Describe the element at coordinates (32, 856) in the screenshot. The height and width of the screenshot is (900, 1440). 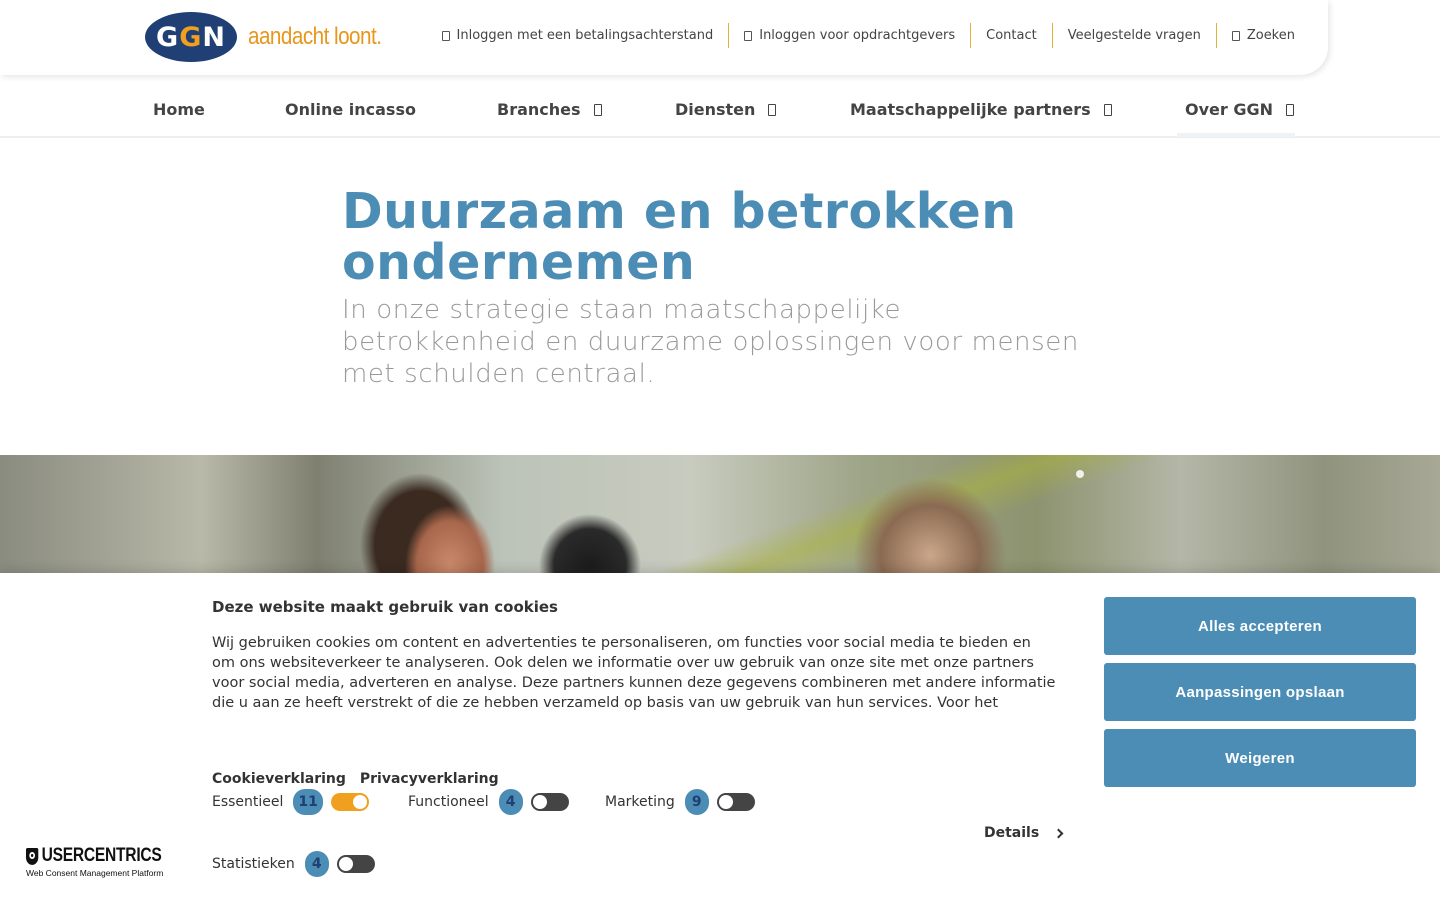
I see `shield-icon` at that location.